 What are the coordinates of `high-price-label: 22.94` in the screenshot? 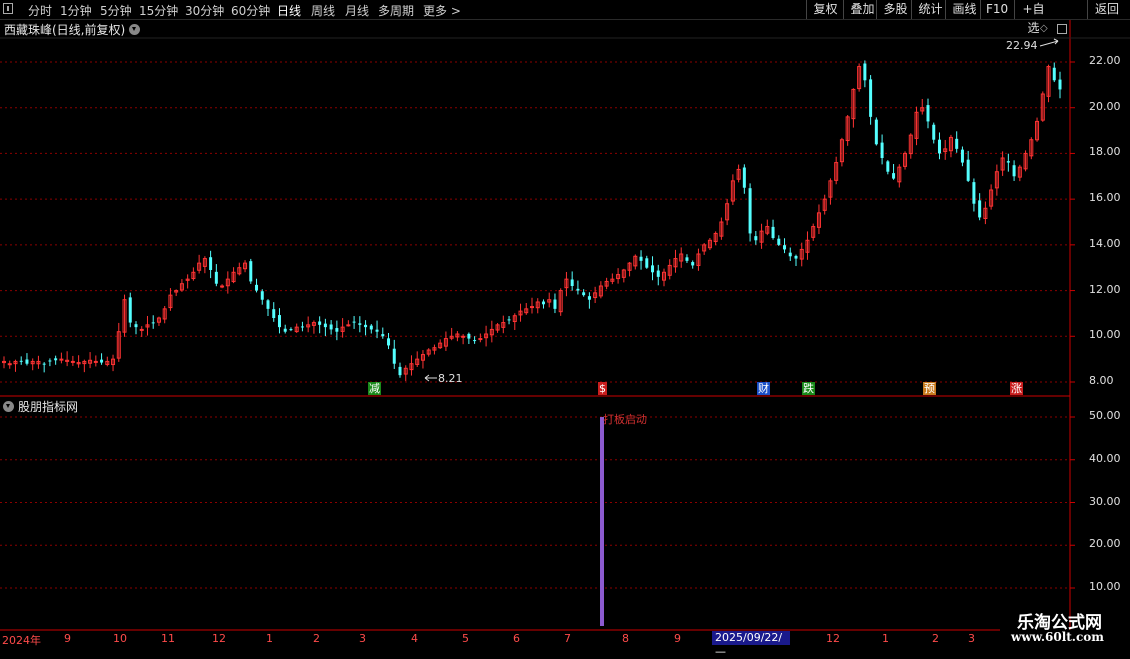 It's located at (1022, 45).